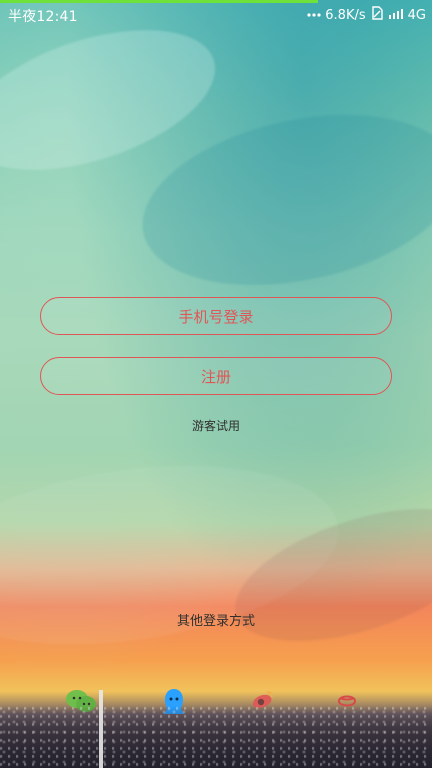 This screenshot has height=768, width=432. What do you see at coordinates (396, 15) in the screenshot?
I see `signal-icon` at bounding box center [396, 15].